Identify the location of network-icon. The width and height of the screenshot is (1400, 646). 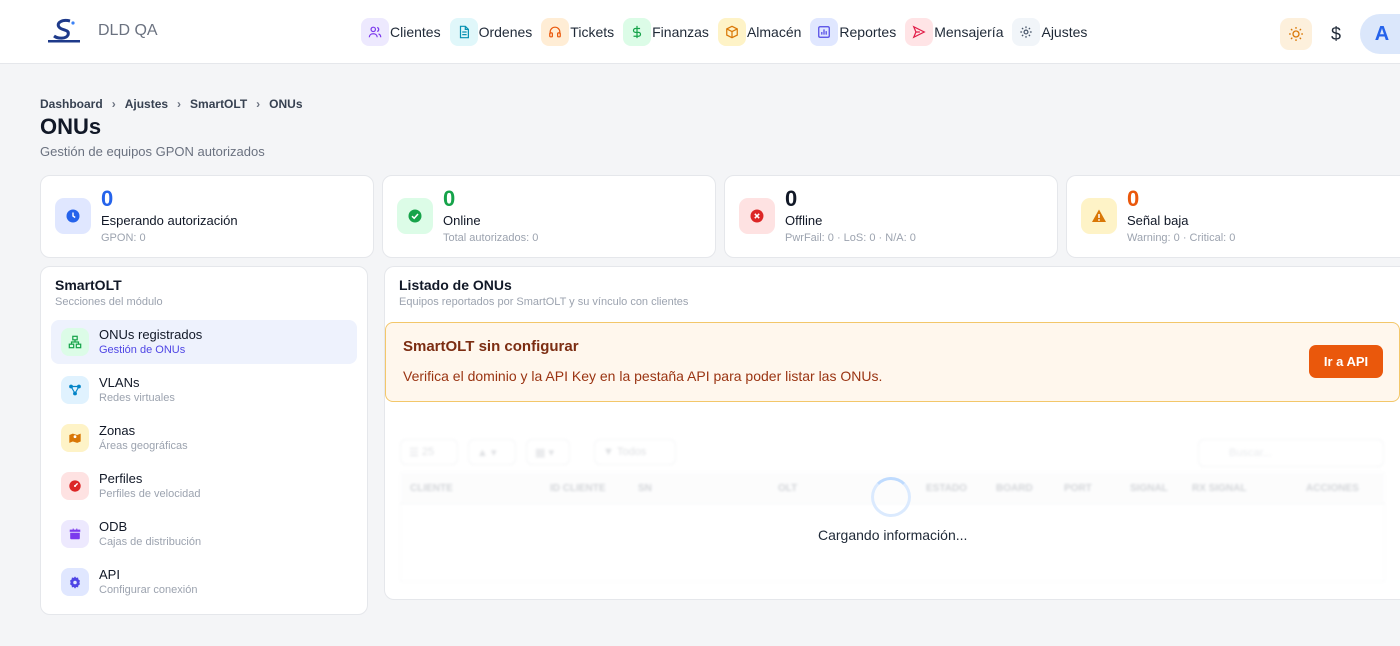
(75, 342).